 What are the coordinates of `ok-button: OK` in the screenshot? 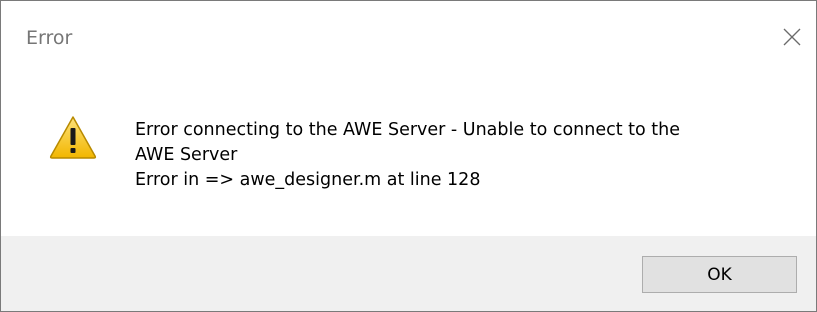 It's located at (719, 274).